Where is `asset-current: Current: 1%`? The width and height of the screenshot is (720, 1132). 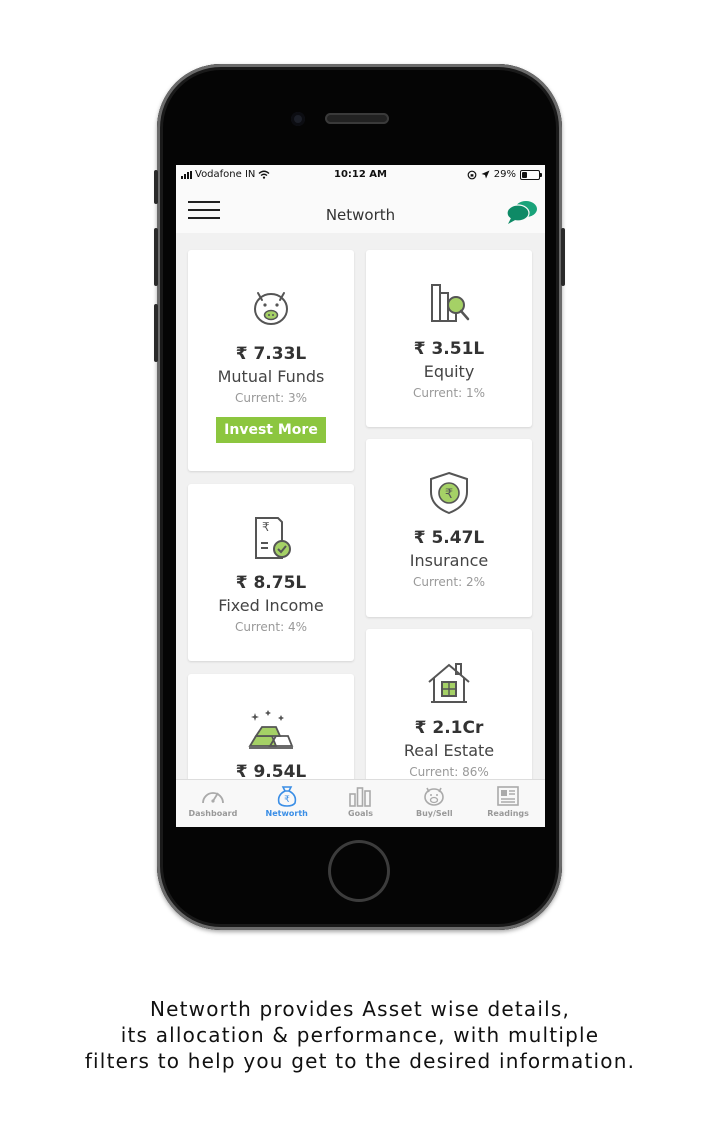 asset-current: Current: 1% is located at coordinates (449, 393).